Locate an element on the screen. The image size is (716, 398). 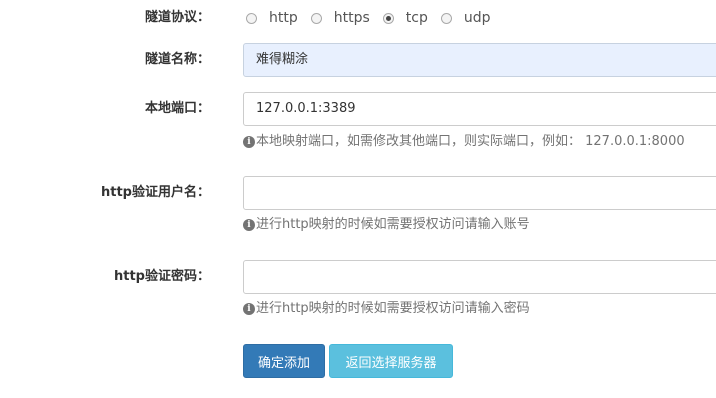
http-user-help-text: 进行http映射的时候如需要授权访问请输入账号 is located at coordinates (393, 224).